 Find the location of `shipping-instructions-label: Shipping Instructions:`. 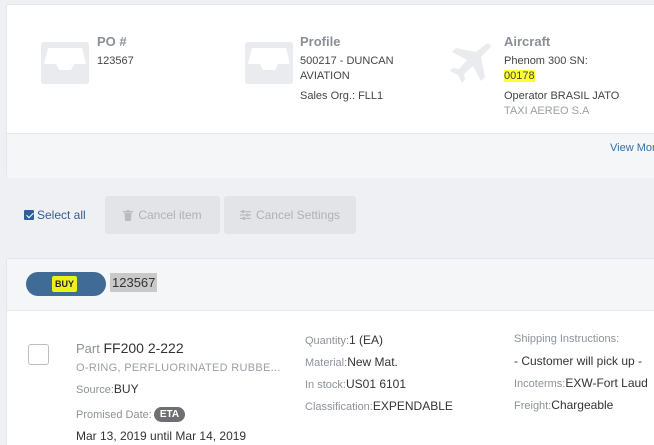

shipping-instructions-label: Shipping Instructions: is located at coordinates (567, 339).